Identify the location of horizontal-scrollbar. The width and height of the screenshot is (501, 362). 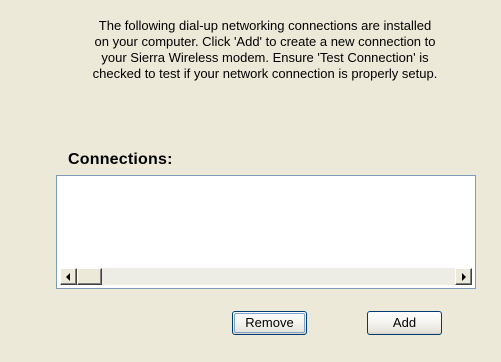
(266, 276).